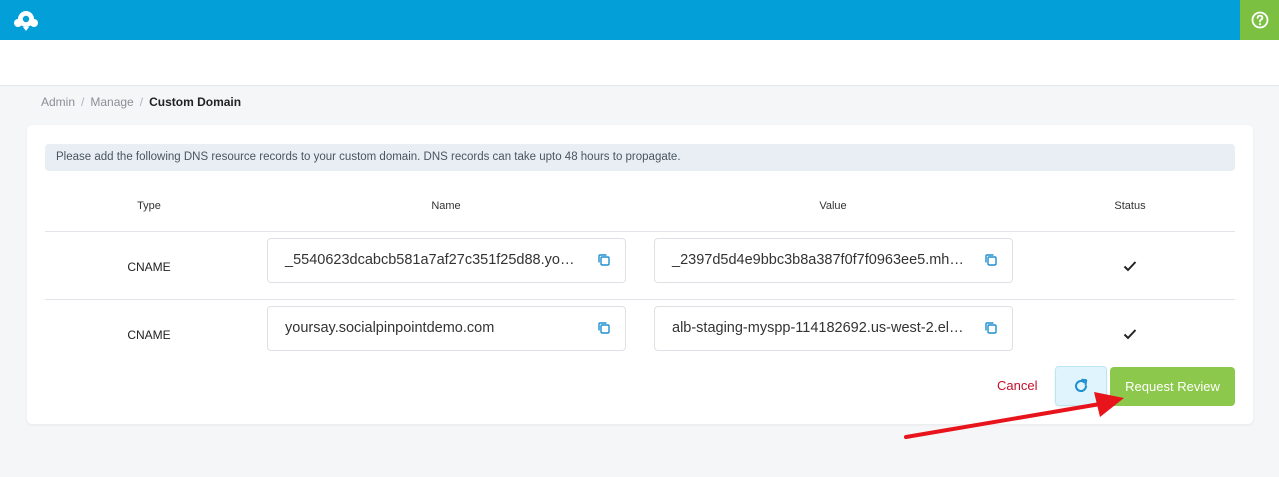 This screenshot has height=477, width=1279. What do you see at coordinates (111, 102) in the screenshot?
I see `breadcrumb-manage: Manage` at bounding box center [111, 102].